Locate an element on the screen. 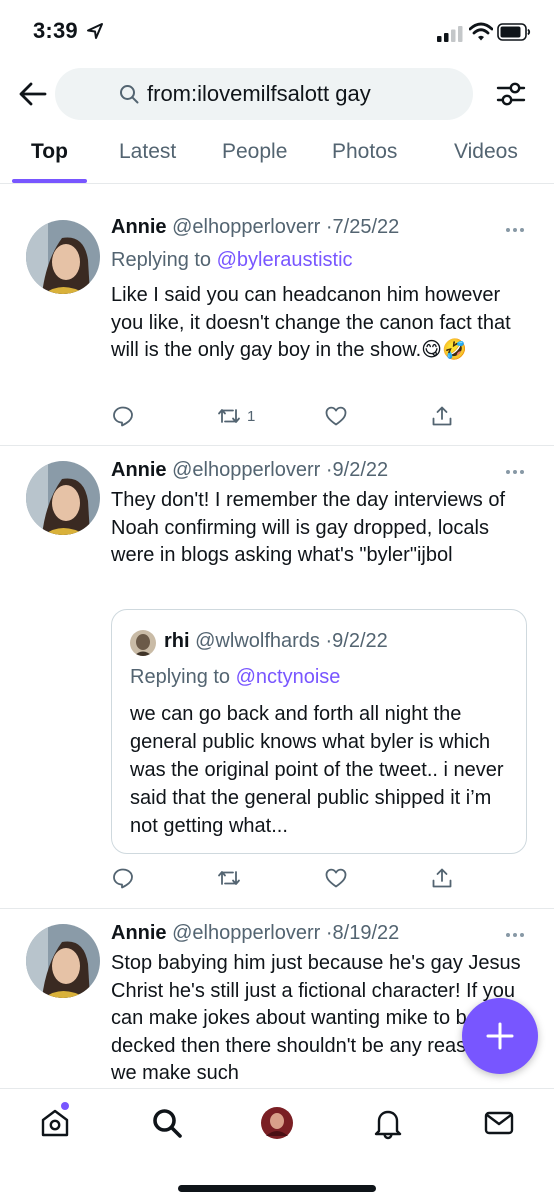 The height and width of the screenshot is (1200, 554). search-bar is located at coordinates (264, 94).